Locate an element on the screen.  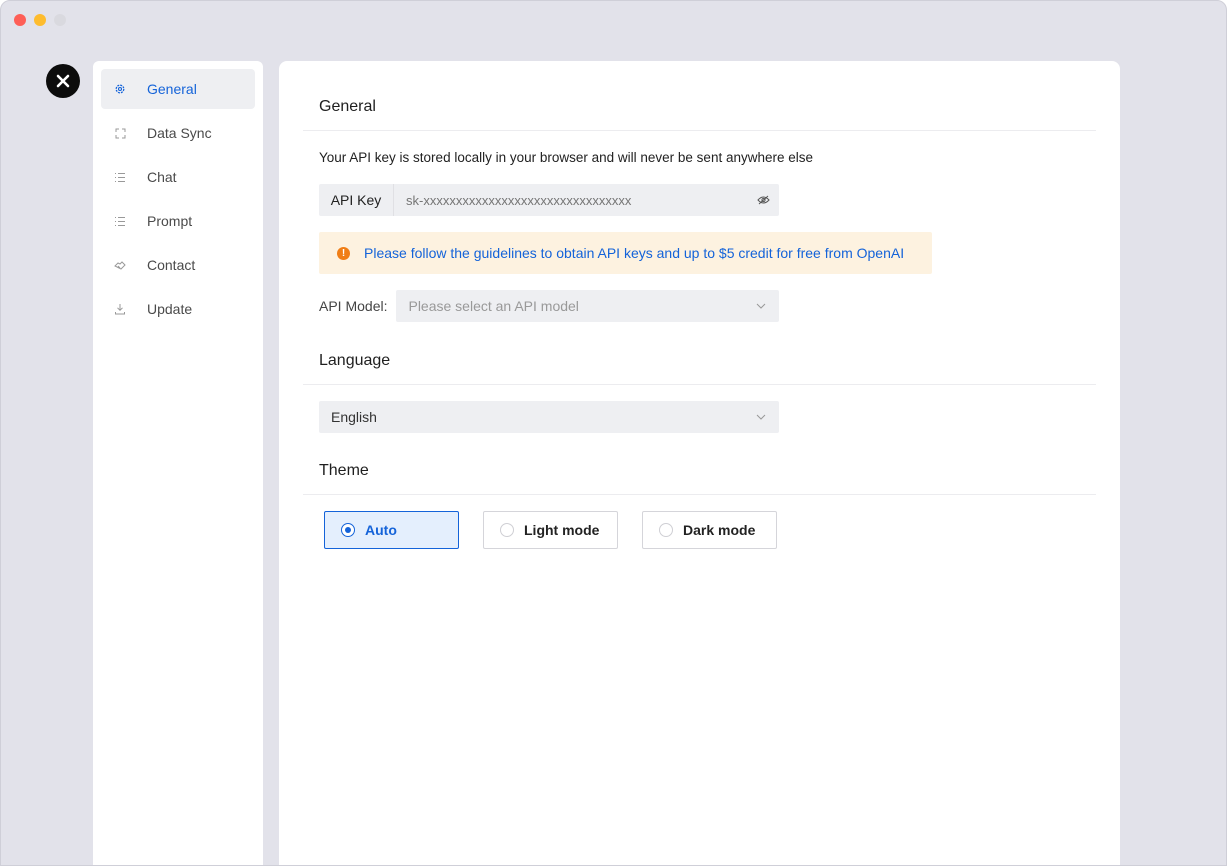
theme-section: Auto Light mode Dark mode is located at coordinates (699, 530).